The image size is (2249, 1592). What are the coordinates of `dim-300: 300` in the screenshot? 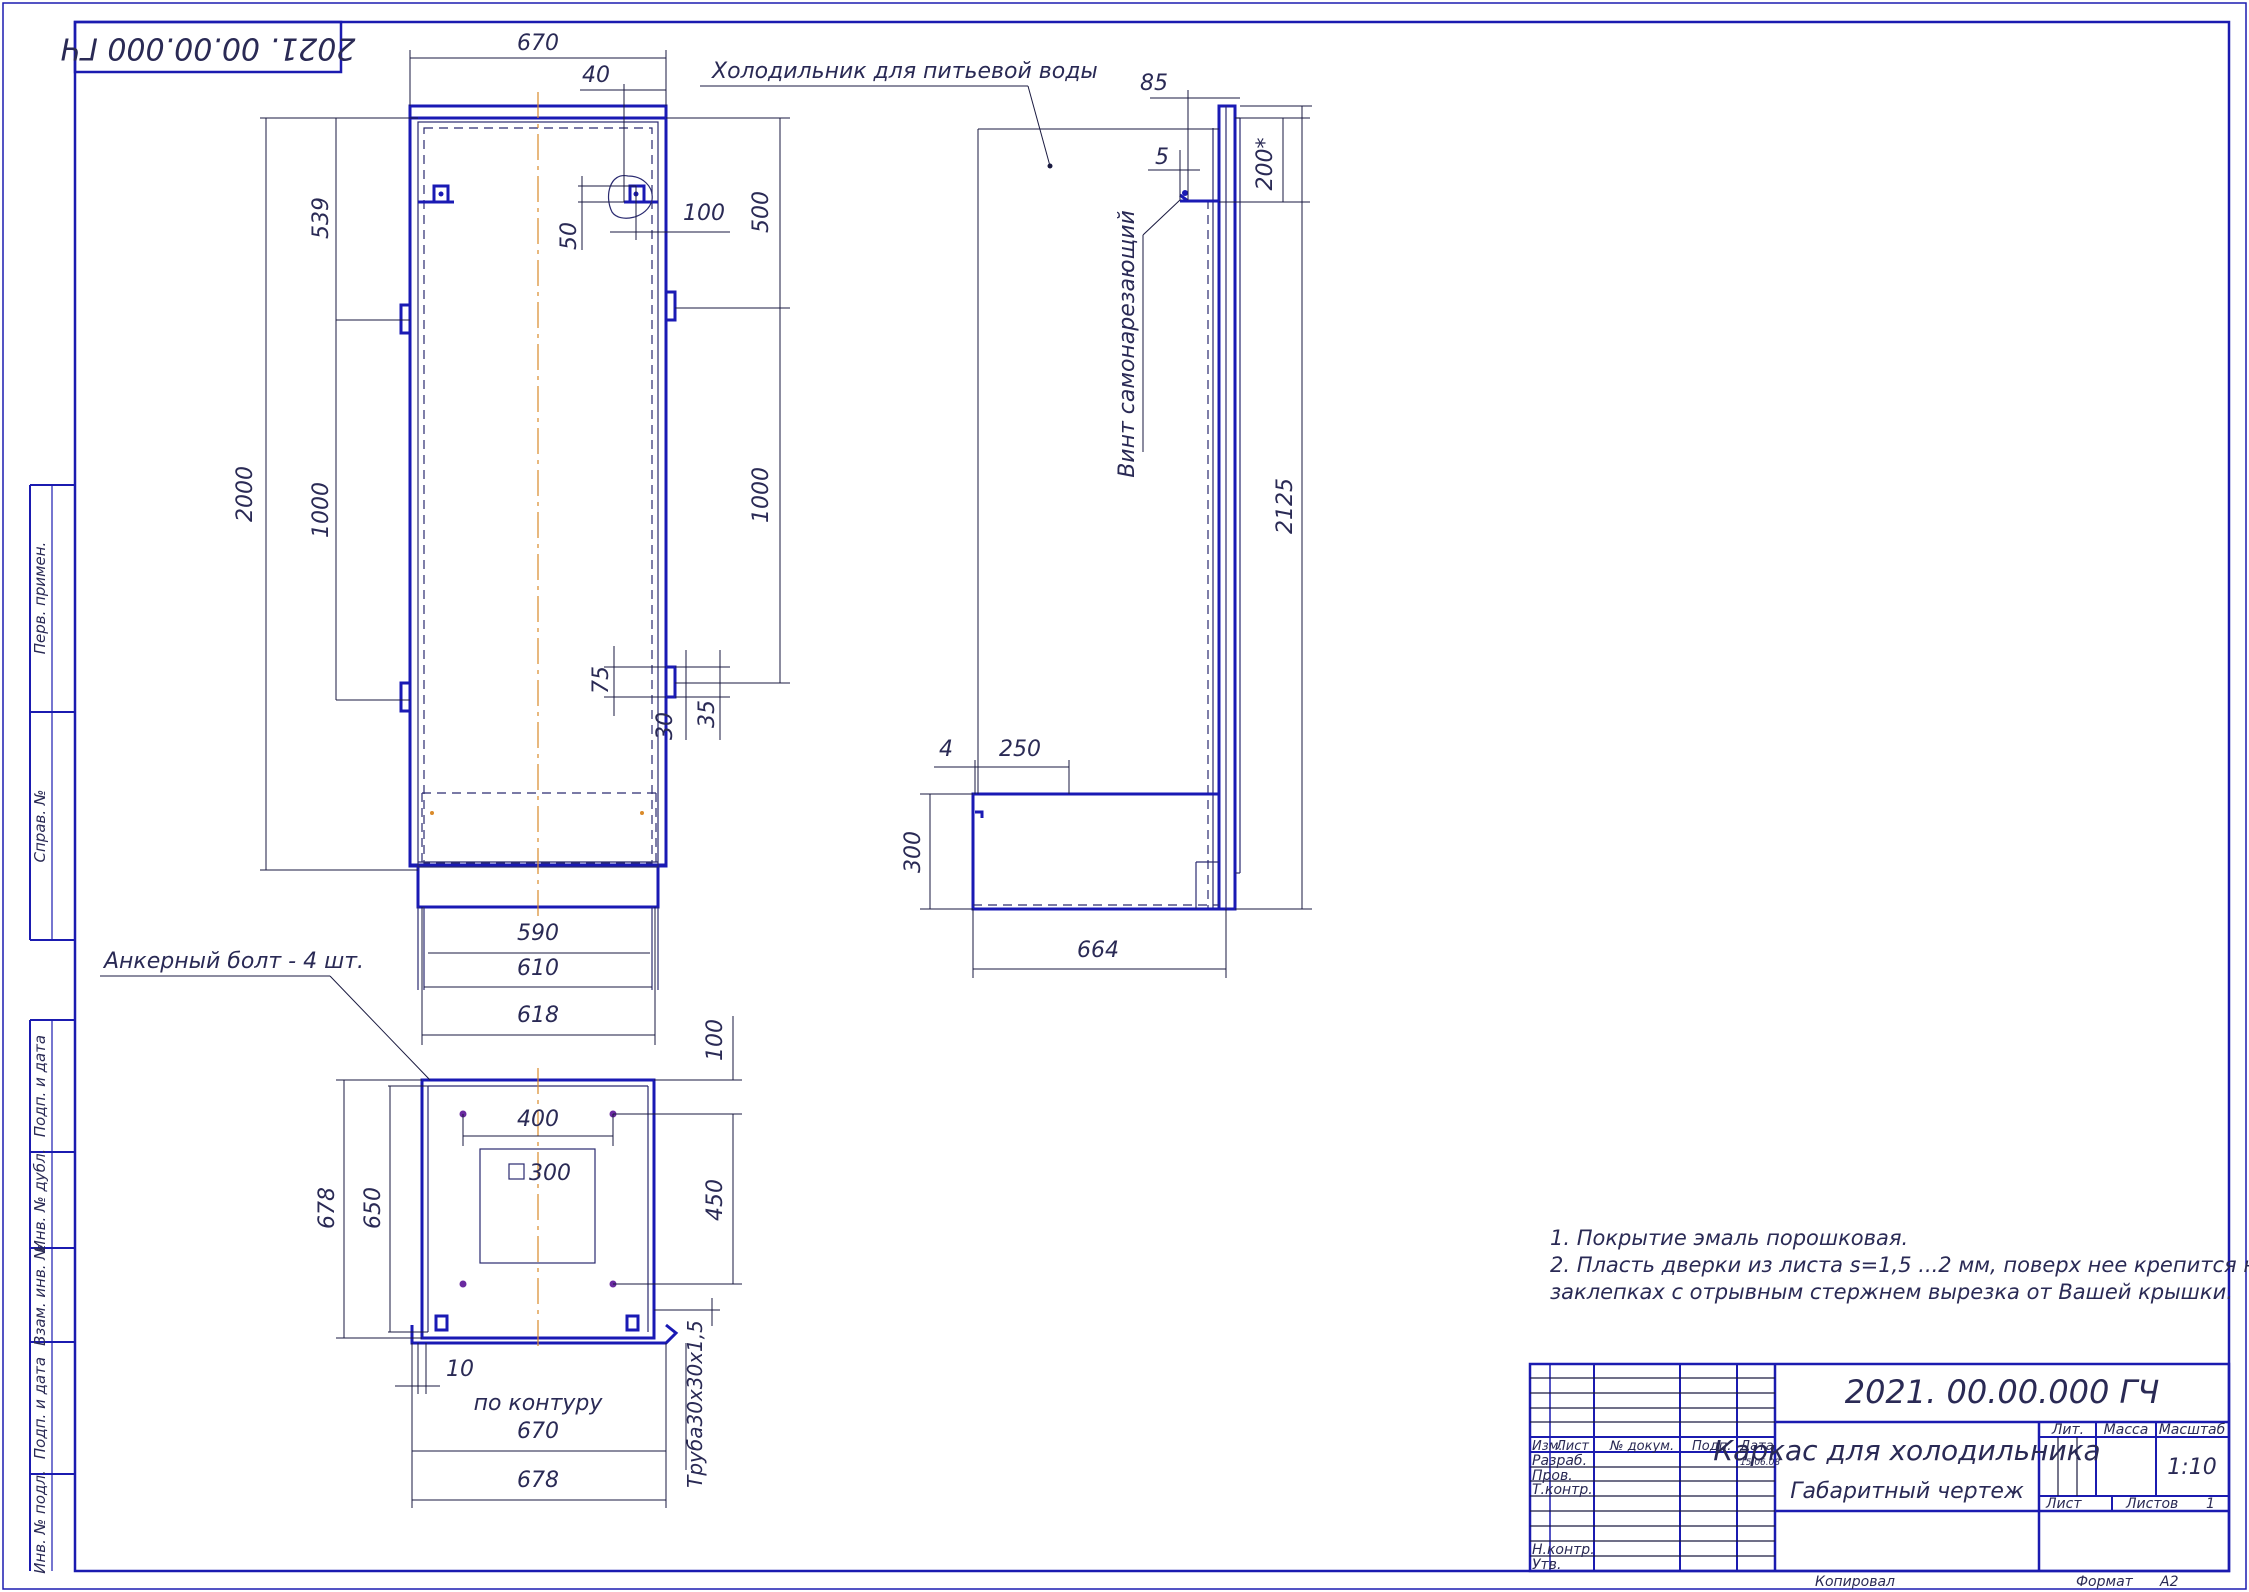 It's located at (913, 852).